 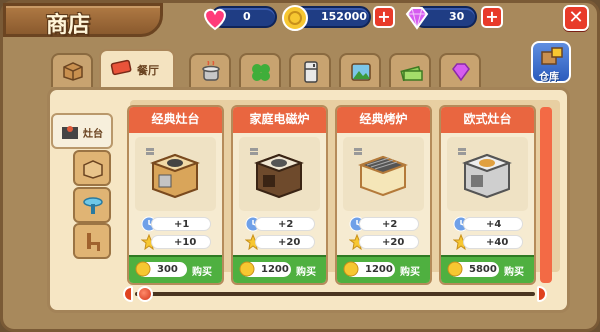 I want to click on chair-icon, so click(x=93, y=242).